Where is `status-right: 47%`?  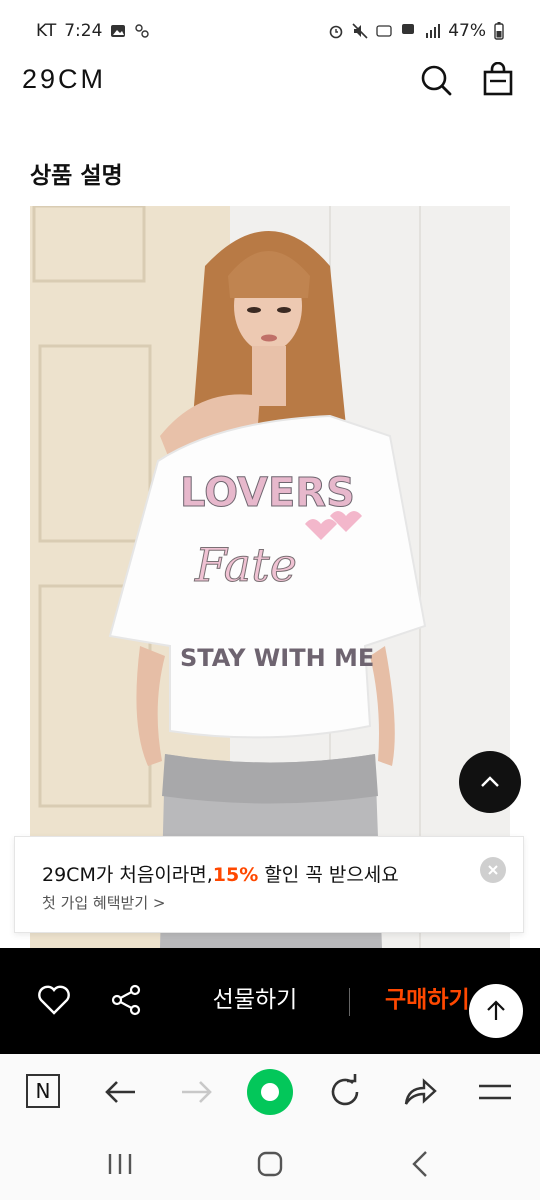
status-right: 47% is located at coordinates (416, 31).